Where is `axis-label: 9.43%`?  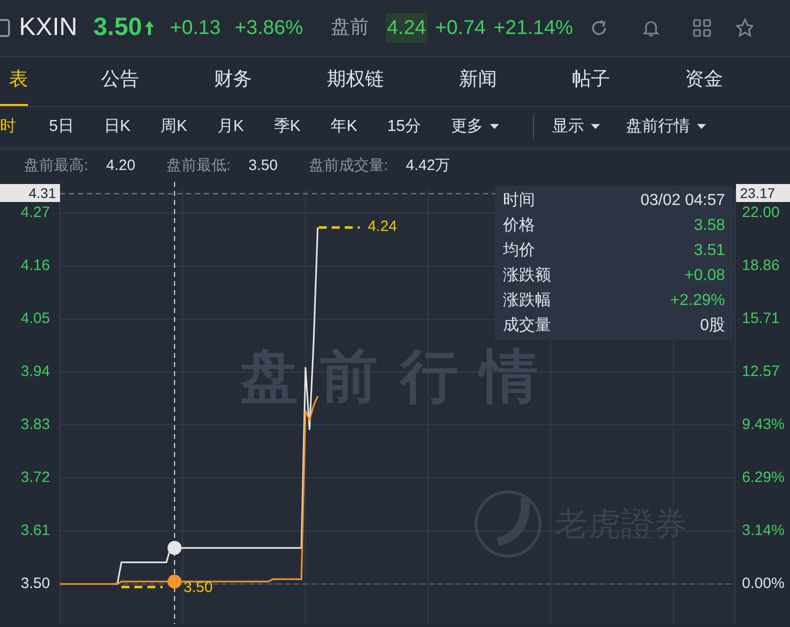
axis-label: 9.43% is located at coordinates (763, 425).